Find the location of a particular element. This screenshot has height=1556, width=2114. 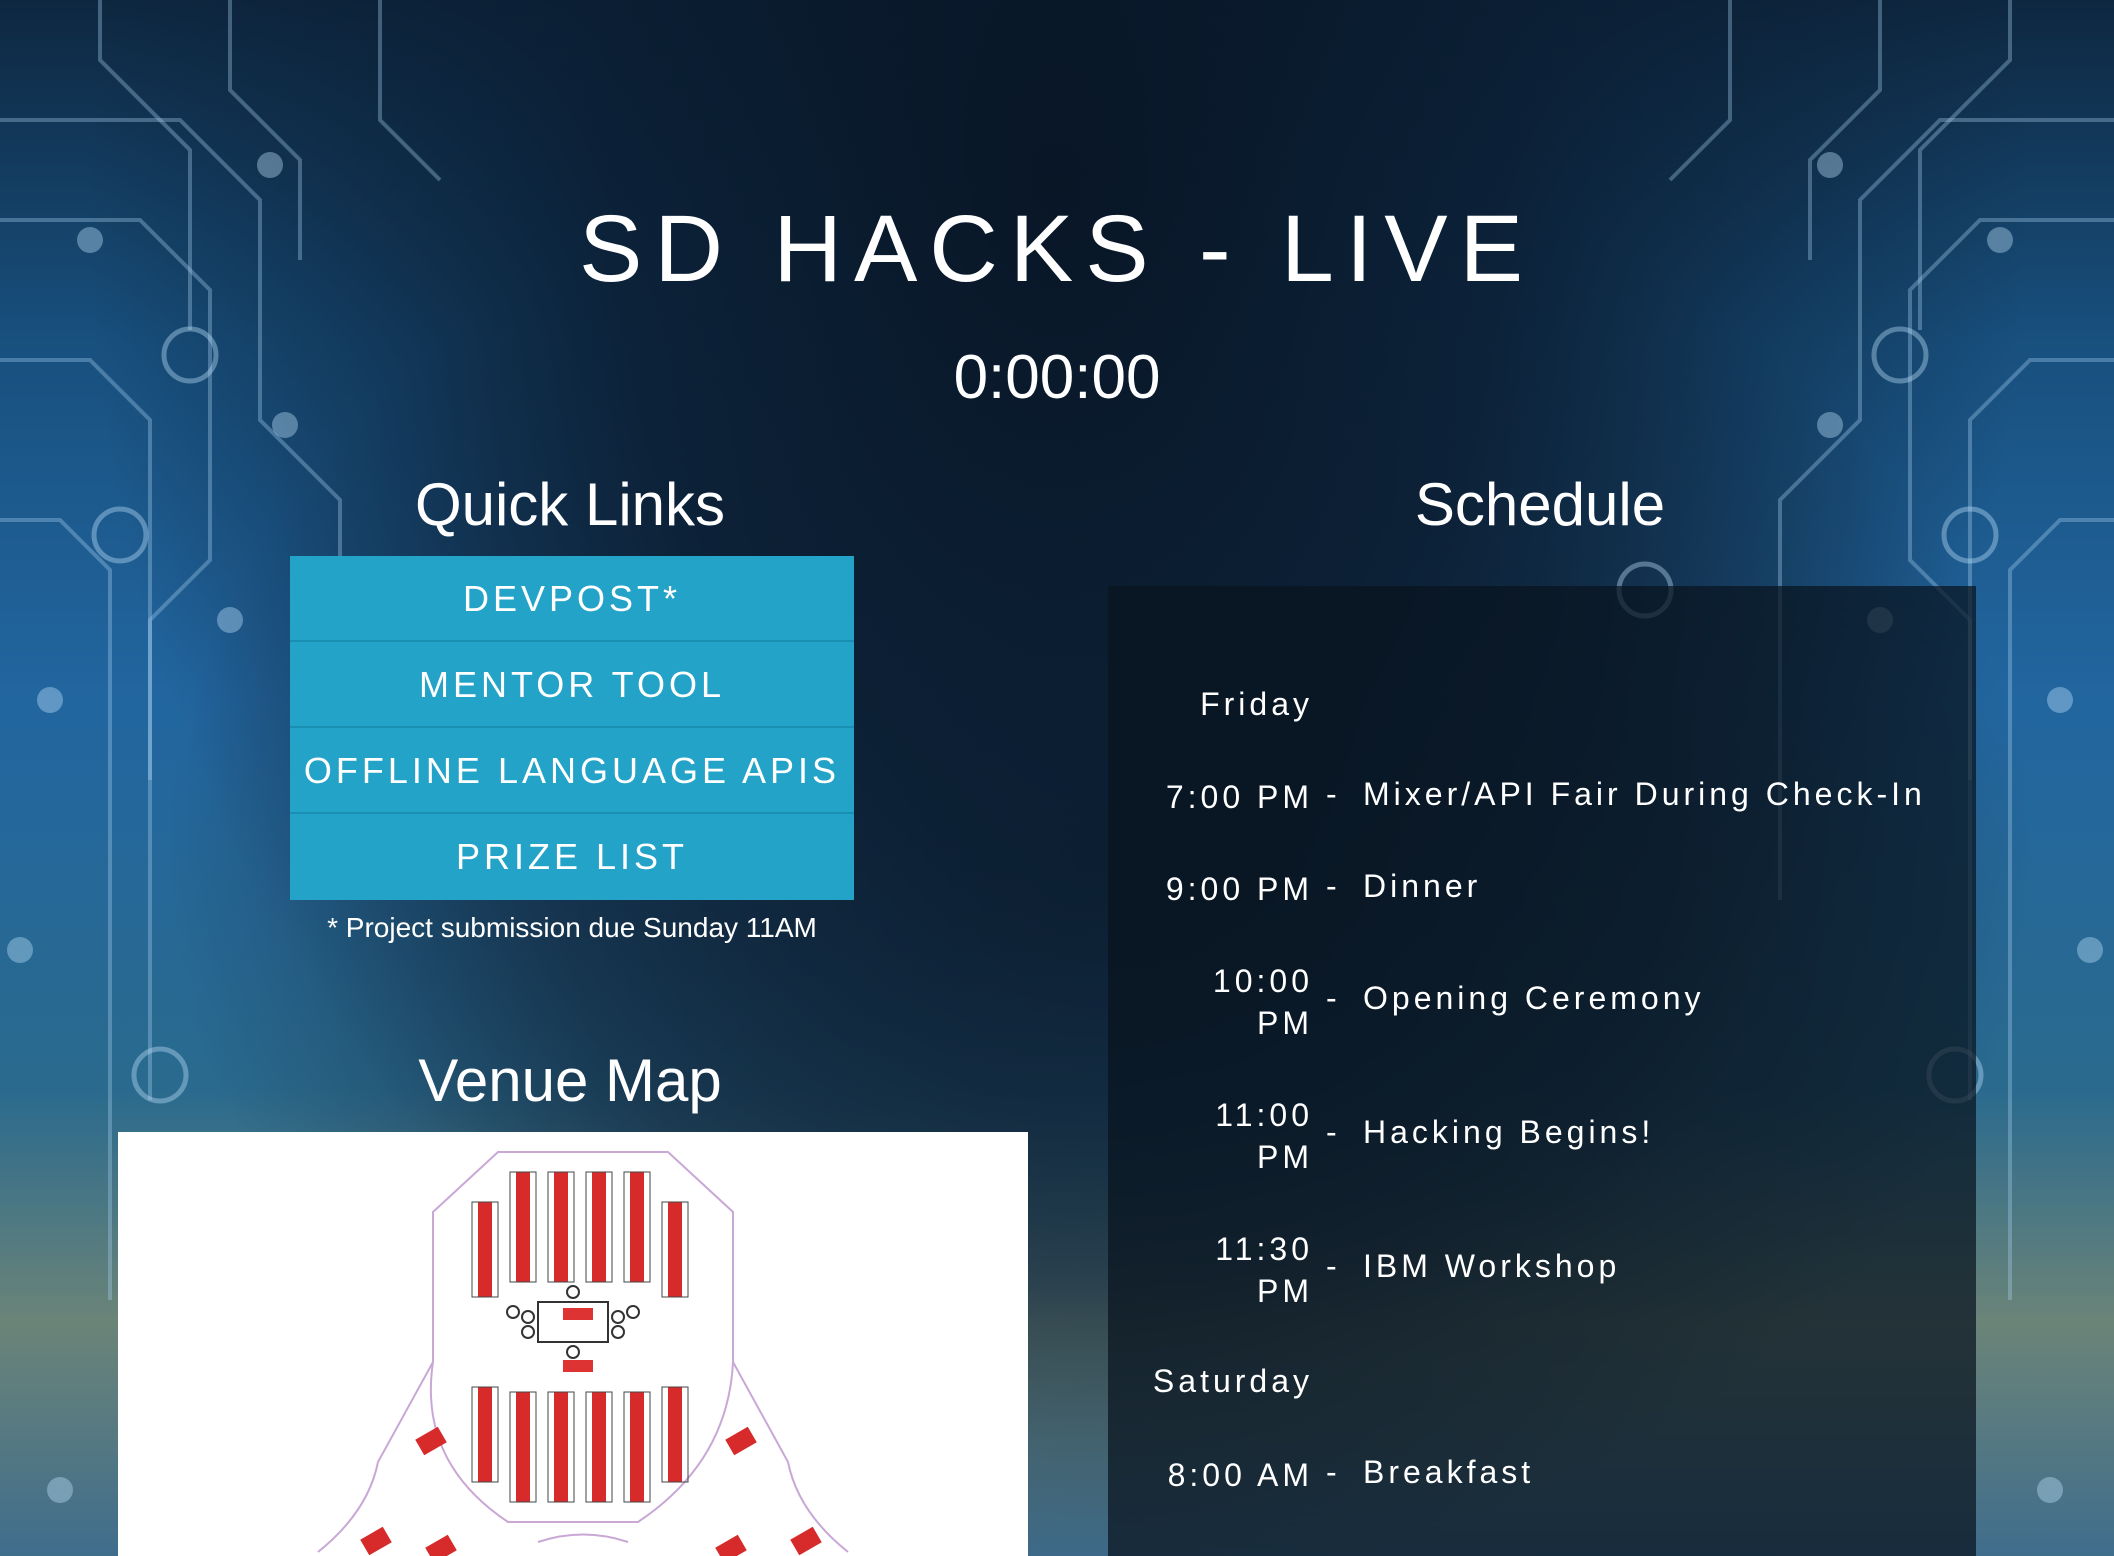

event-time-line1: 11:30 is located at coordinates (1264, 1249).